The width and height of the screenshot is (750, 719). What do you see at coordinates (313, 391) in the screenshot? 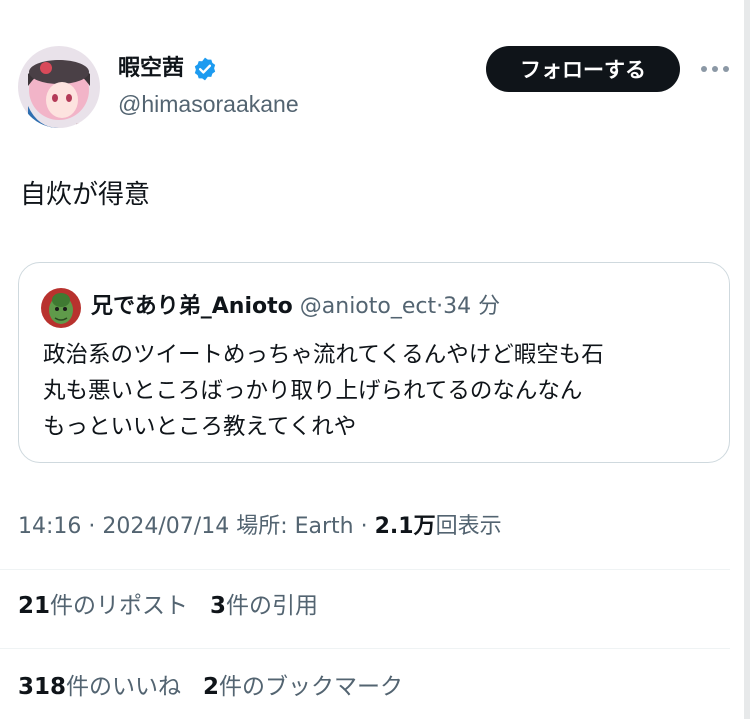
I see `quote-text-line: 丸も悪いところばっかり取り上げられてるのなんなん` at bounding box center [313, 391].